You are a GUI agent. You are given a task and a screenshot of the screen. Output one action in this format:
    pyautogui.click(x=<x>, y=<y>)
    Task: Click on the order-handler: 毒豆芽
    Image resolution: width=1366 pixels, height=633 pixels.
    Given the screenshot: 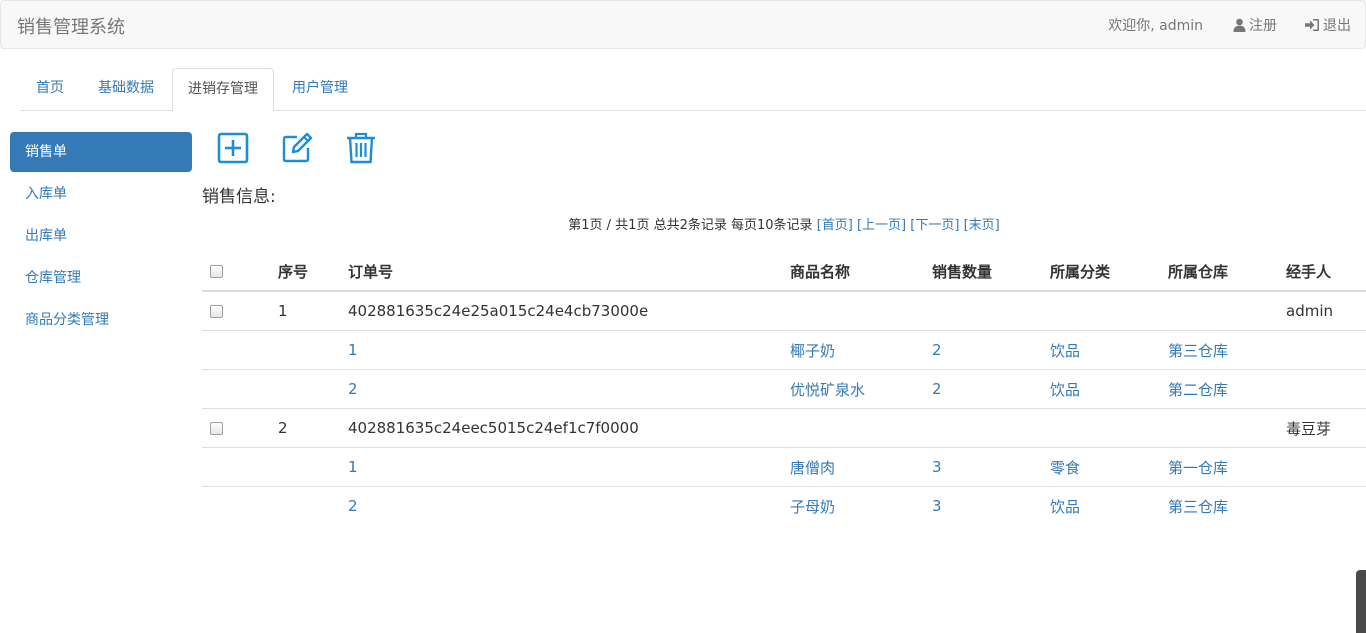 What is the action you would take?
    pyautogui.click(x=1326, y=428)
    